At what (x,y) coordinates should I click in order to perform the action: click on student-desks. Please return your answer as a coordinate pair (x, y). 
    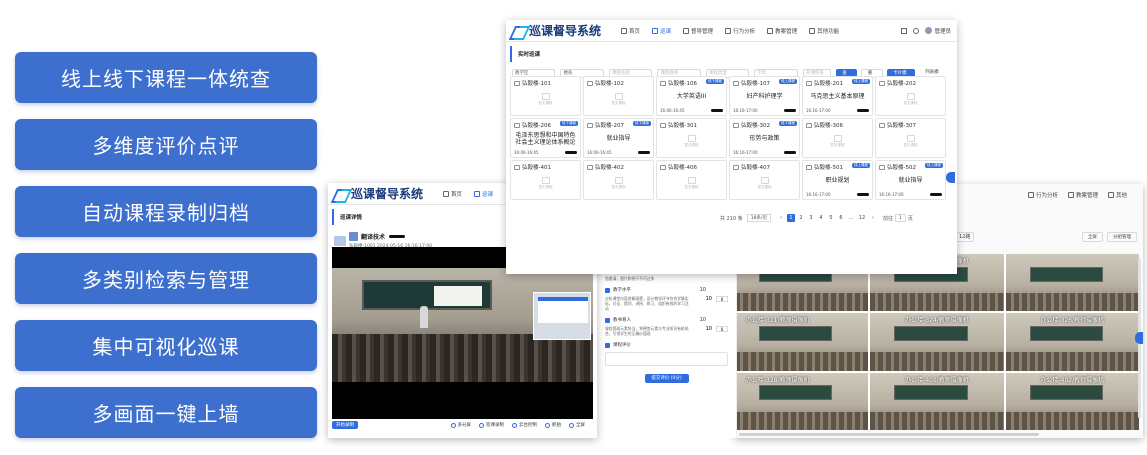
    Looking at the image, I should click on (462, 358).